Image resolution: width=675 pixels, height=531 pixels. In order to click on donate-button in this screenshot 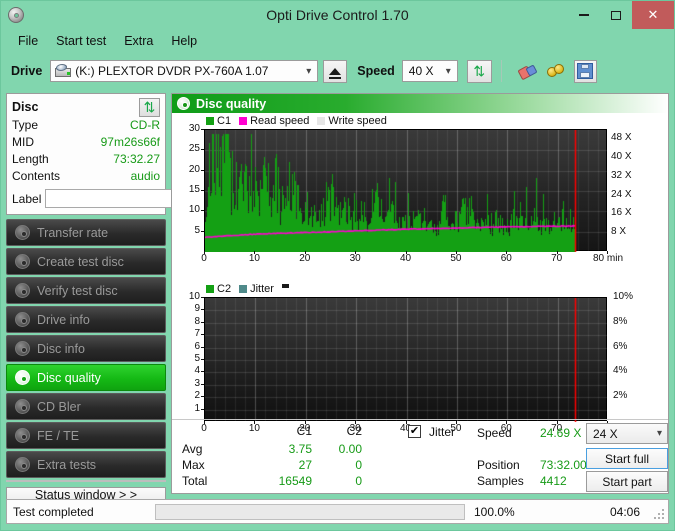, I will do `click(556, 71)`.